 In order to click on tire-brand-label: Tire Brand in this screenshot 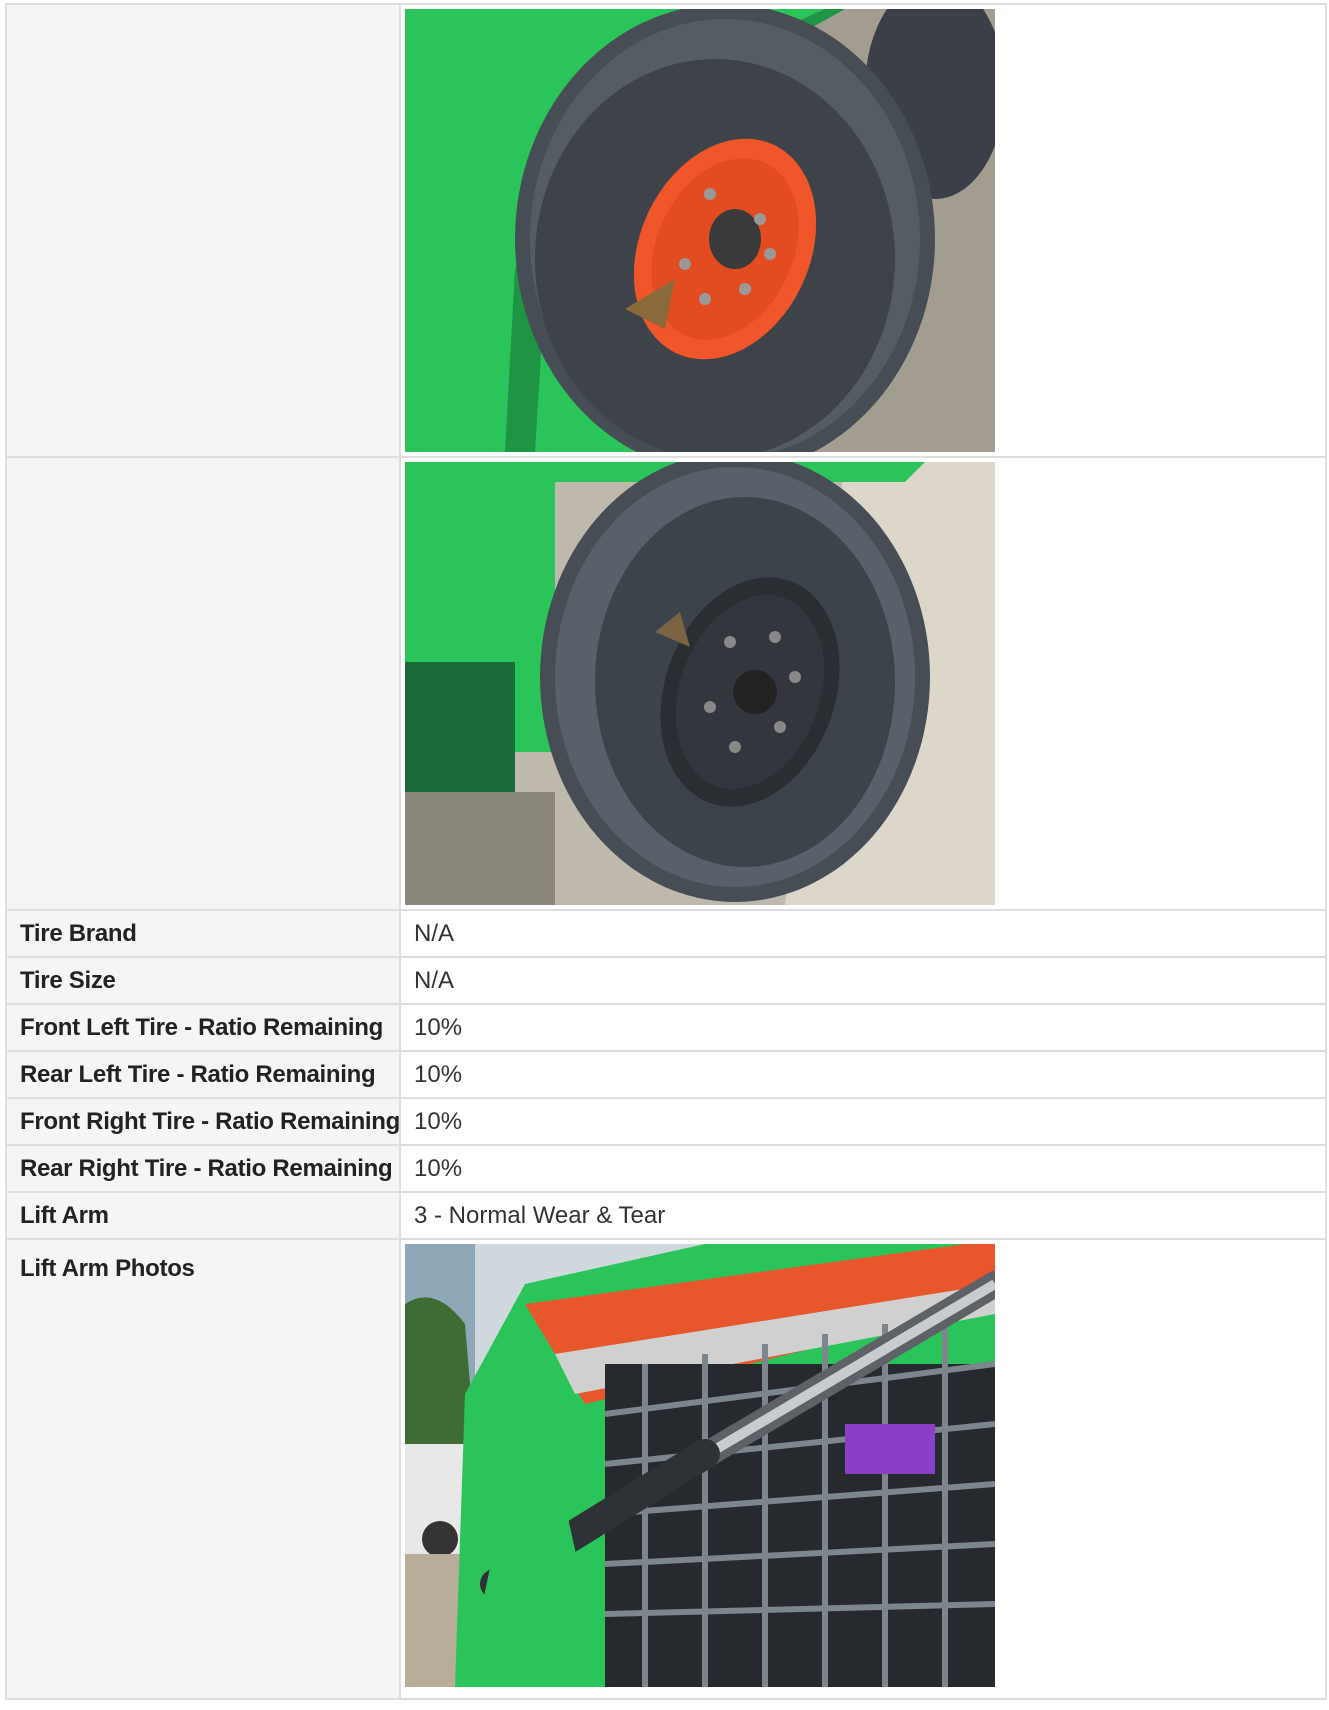, I will do `click(203, 933)`.